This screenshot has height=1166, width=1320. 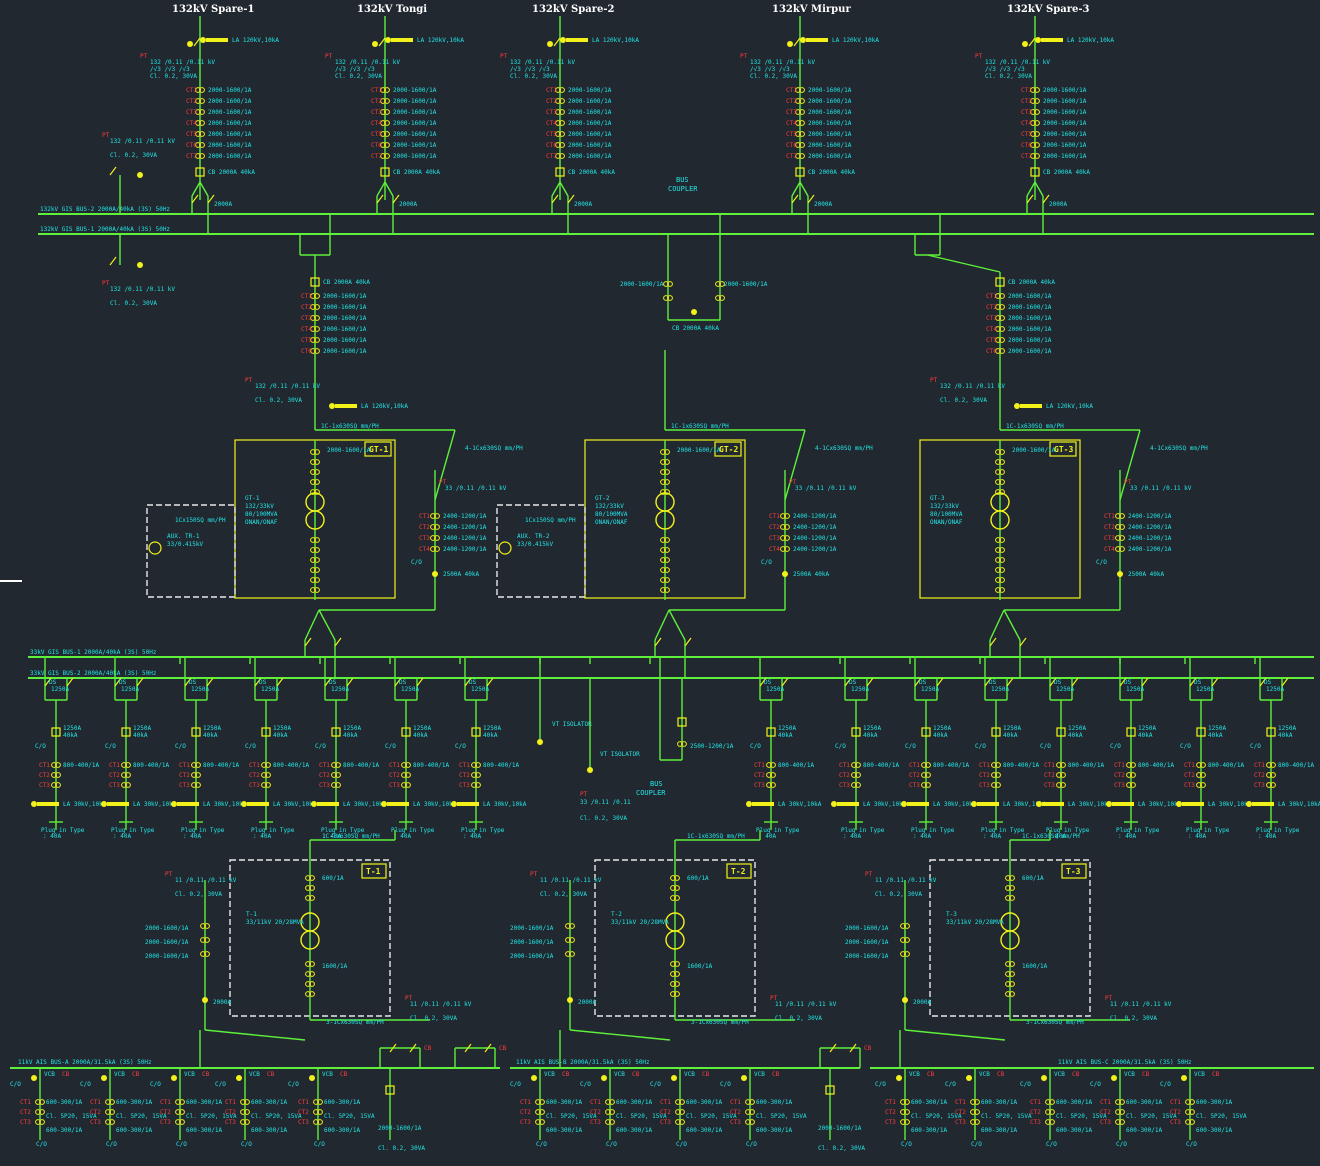 What do you see at coordinates (1063, 449) in the screenshot?
I see `gt-tag: GT-3` at bounding box center [1063, 449].